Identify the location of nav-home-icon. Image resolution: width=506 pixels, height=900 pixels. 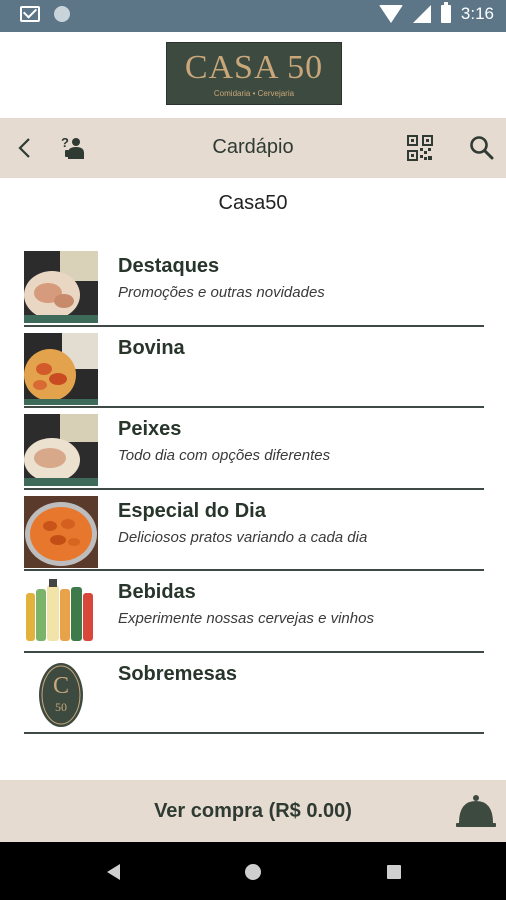
(253, 872).